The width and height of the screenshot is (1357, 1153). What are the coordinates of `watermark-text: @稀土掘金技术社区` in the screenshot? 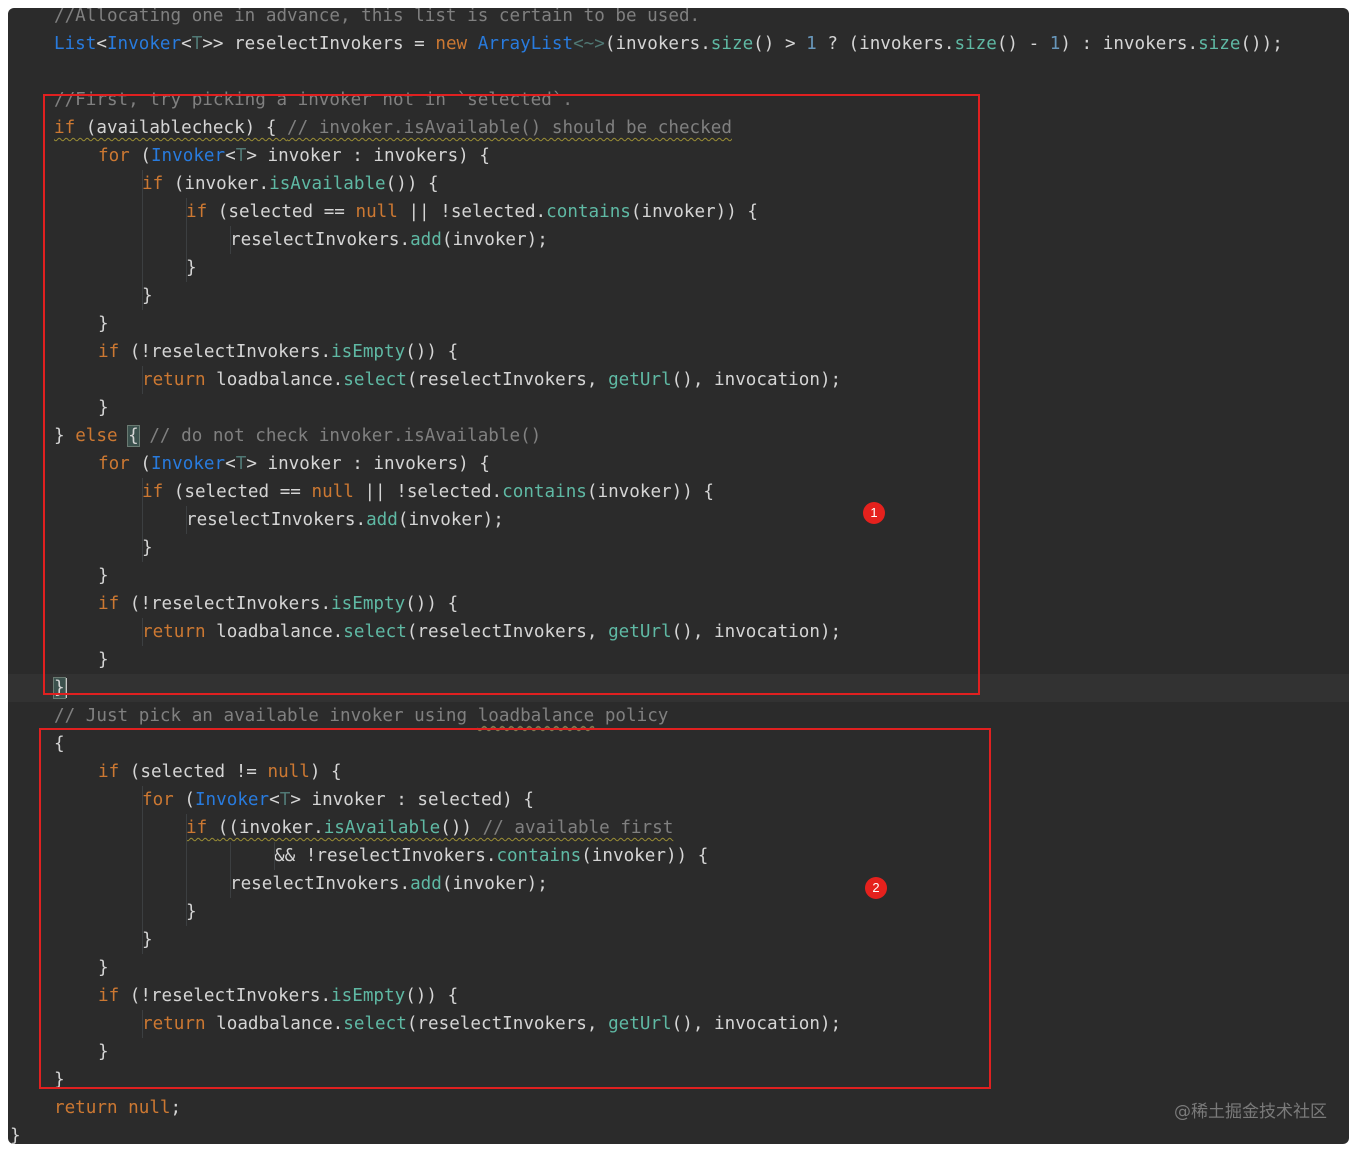 It's located at (1250, 1112).